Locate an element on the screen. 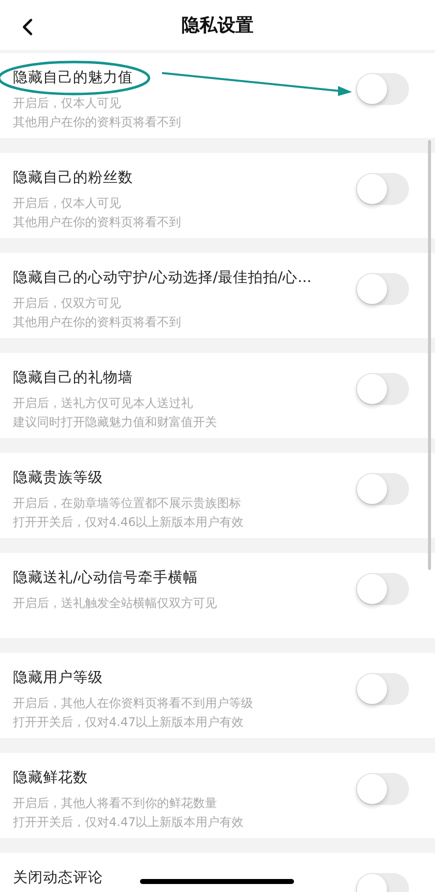 Image resolution: width=435 pixels, height=892 pixels. setting-description: 打开开关后，仅对4.46以上新版本用户有效 is located at coordinates (128, 522).